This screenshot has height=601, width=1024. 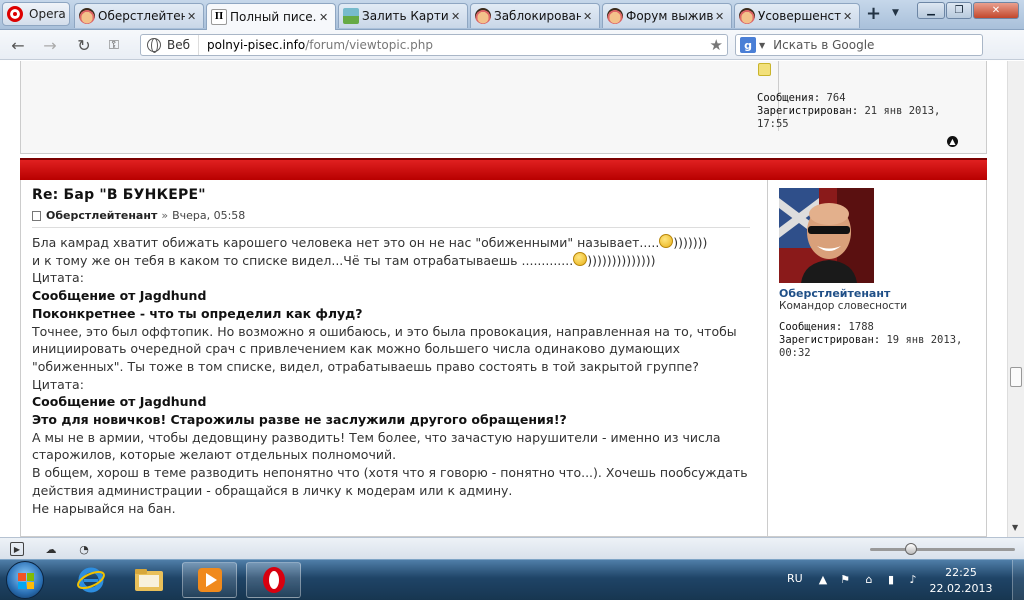 What do you see at coordinates (101, 215) in the screenshot?
I see `post-author: Оберстлейтенант` at bounding box center [101, 215].